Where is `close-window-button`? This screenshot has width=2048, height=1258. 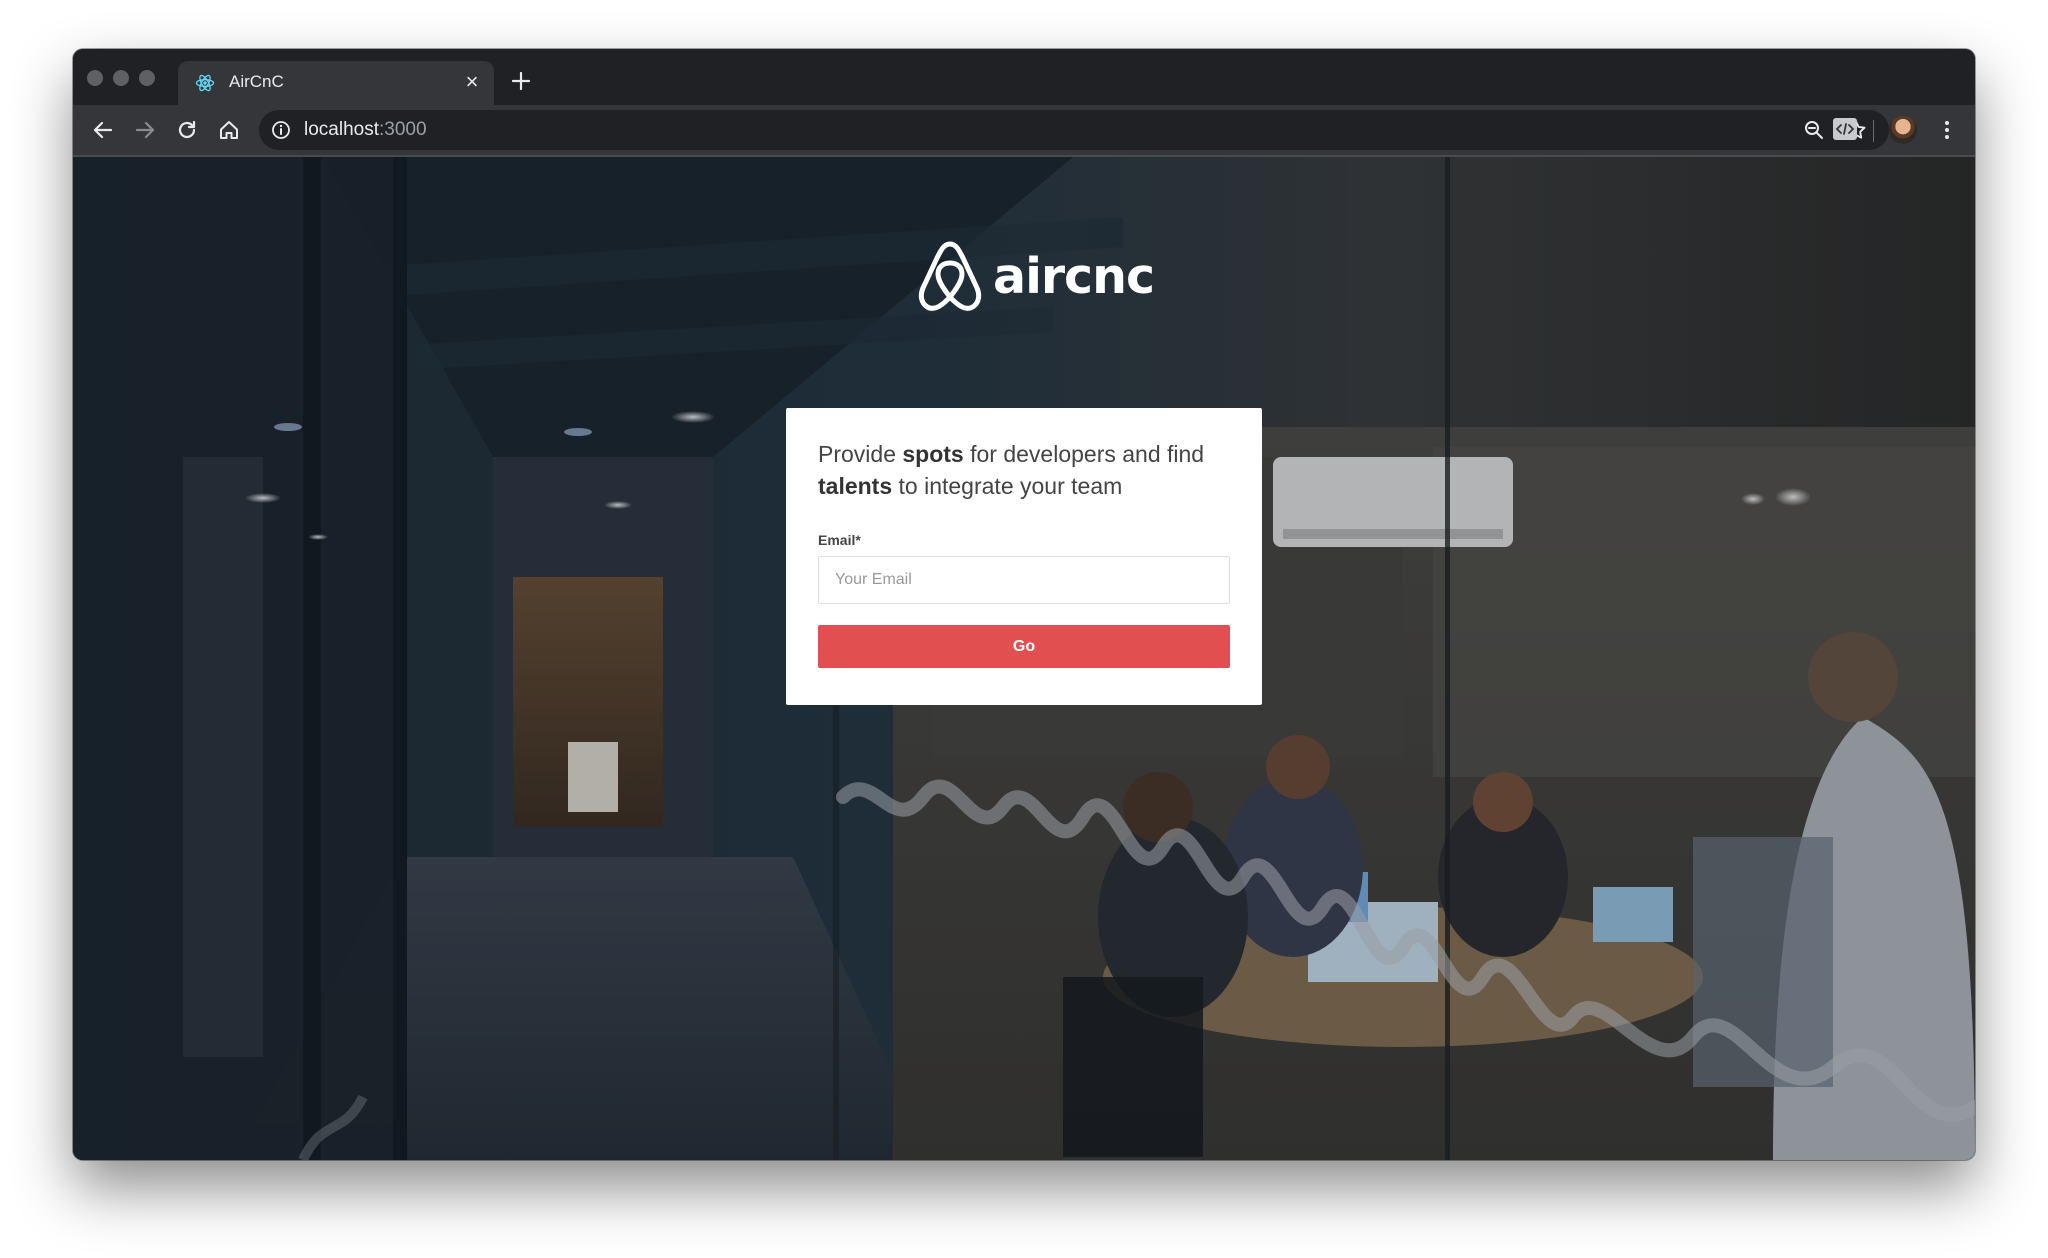 close-window-button is located at coordinates (95, 78).